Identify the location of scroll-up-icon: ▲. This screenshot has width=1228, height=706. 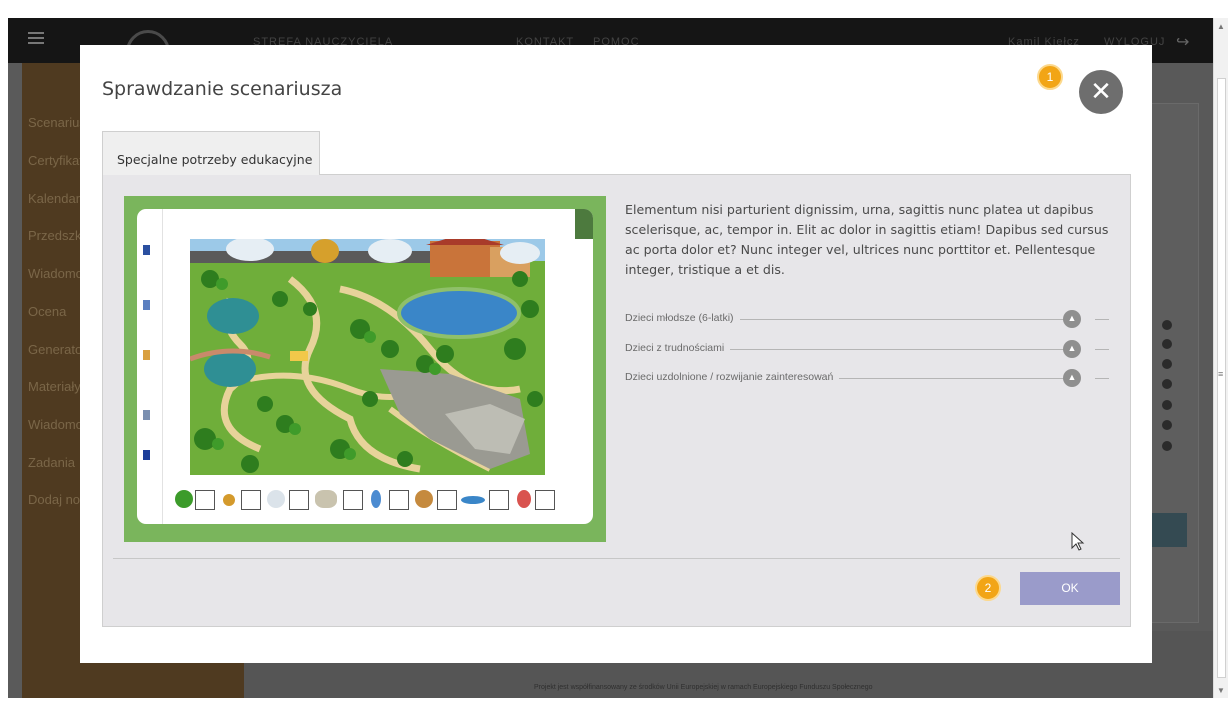
(1221, 26).